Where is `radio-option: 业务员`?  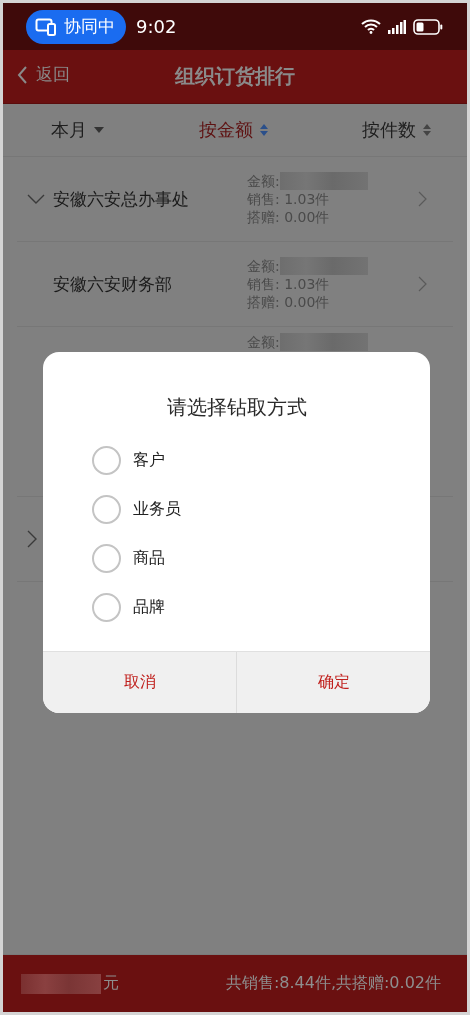 radio-option: 业务员 is located at coordinates (261, 509).